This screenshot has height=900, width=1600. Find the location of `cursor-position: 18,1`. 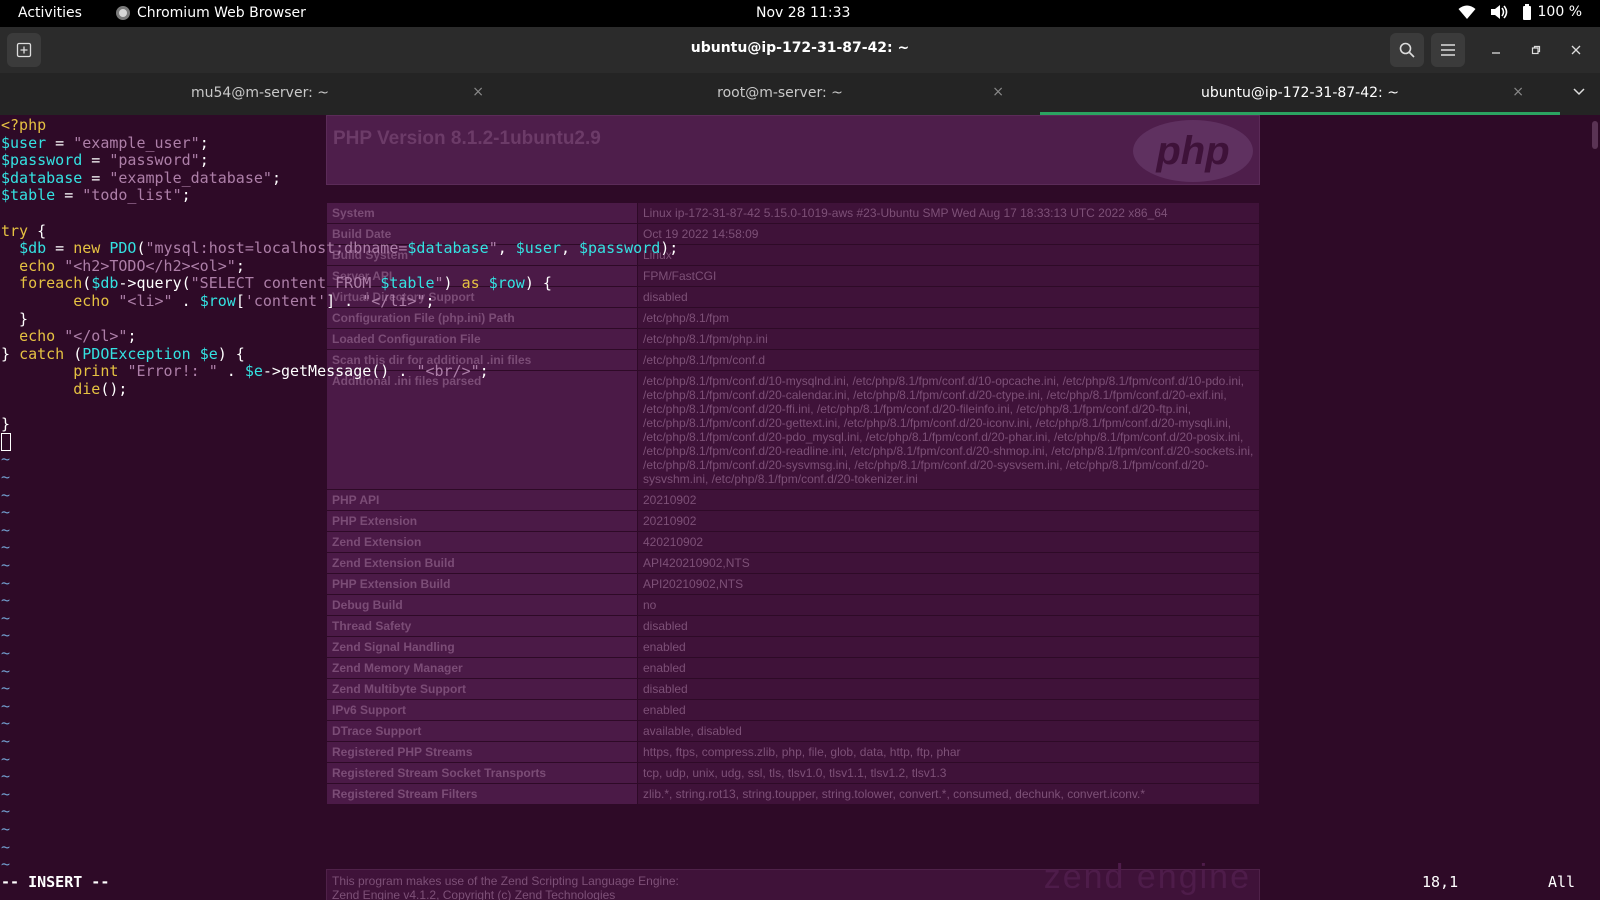

cursor-position: 18,1 is located at coordinates (1440, 882).